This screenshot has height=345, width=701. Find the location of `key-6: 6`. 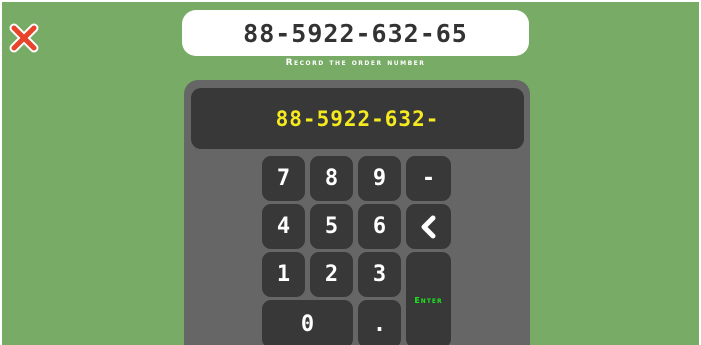

key-6: 6 is located at coordinates (379, 226).